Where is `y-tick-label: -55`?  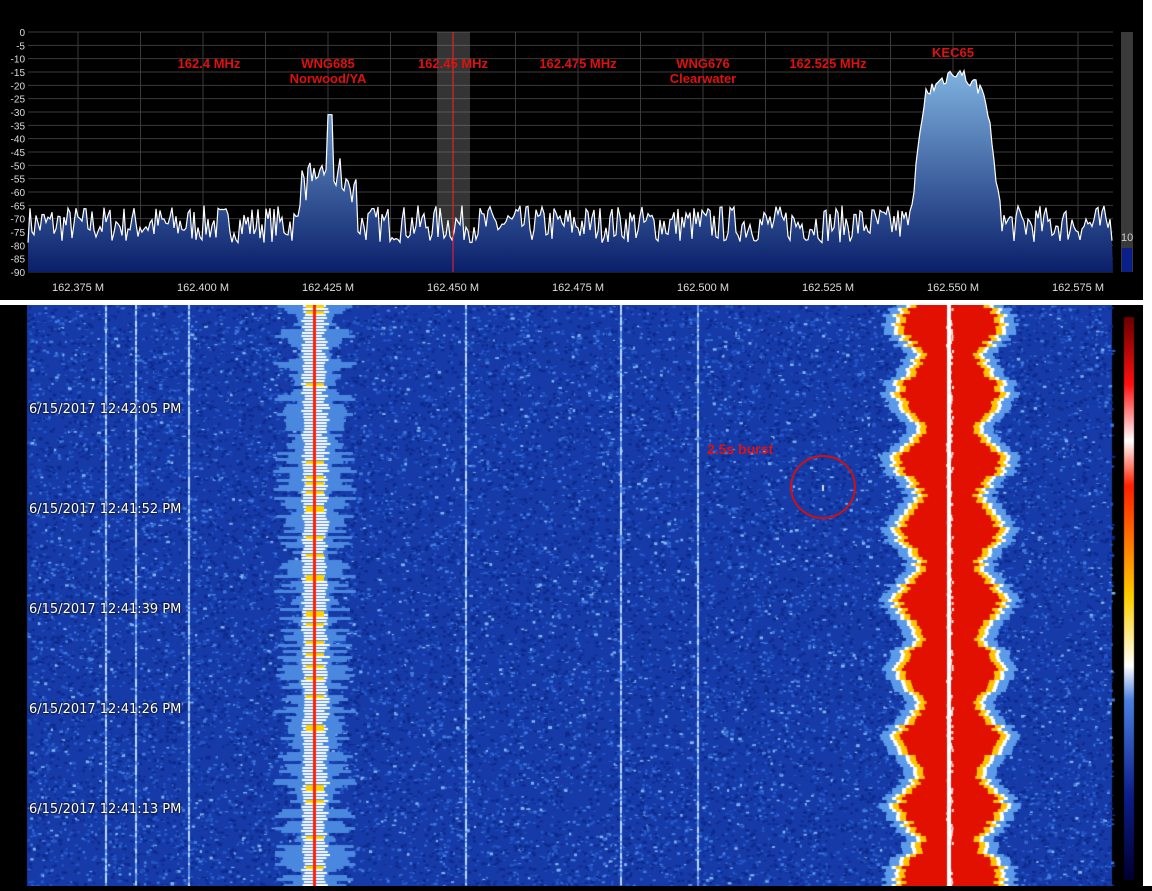 y-tick-label: -55 is located at coordinates (18, 180).